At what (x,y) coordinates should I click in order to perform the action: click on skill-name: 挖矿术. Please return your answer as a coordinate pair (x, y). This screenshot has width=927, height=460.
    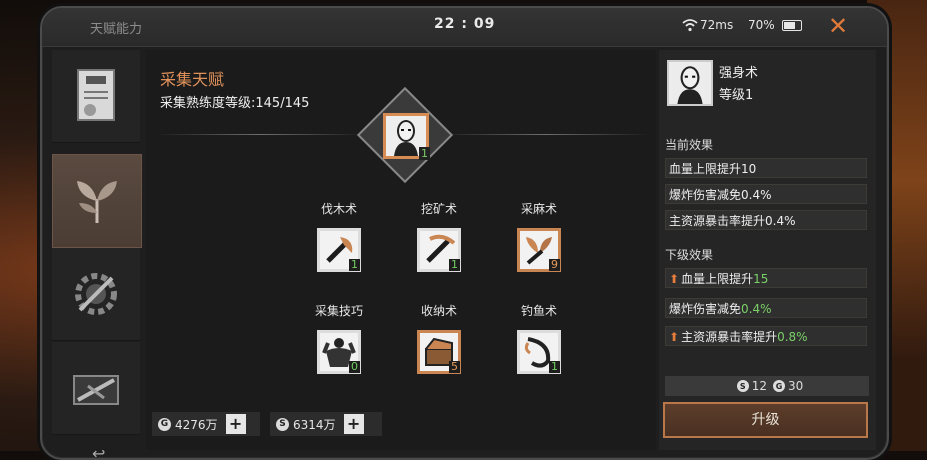
    Looking at the image, I should click on (438, 209).